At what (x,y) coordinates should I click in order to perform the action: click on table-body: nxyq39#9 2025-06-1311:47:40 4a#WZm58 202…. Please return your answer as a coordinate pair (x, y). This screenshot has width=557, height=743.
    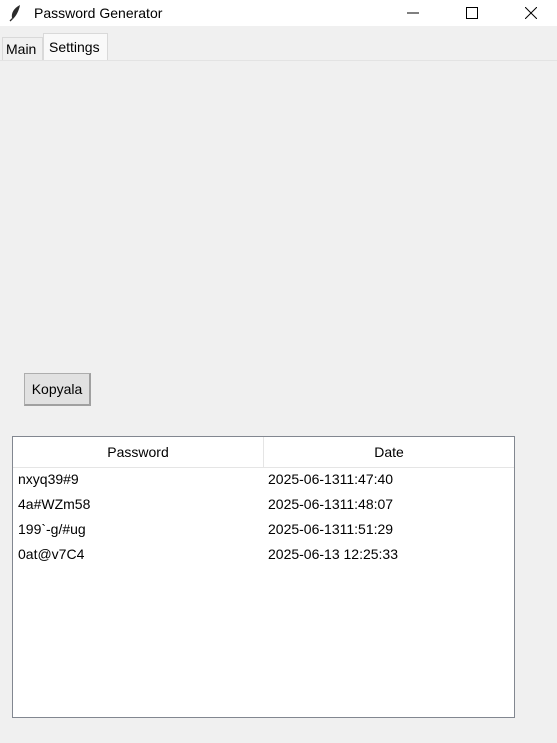
    Looking at the image, I should click on (263, 518).